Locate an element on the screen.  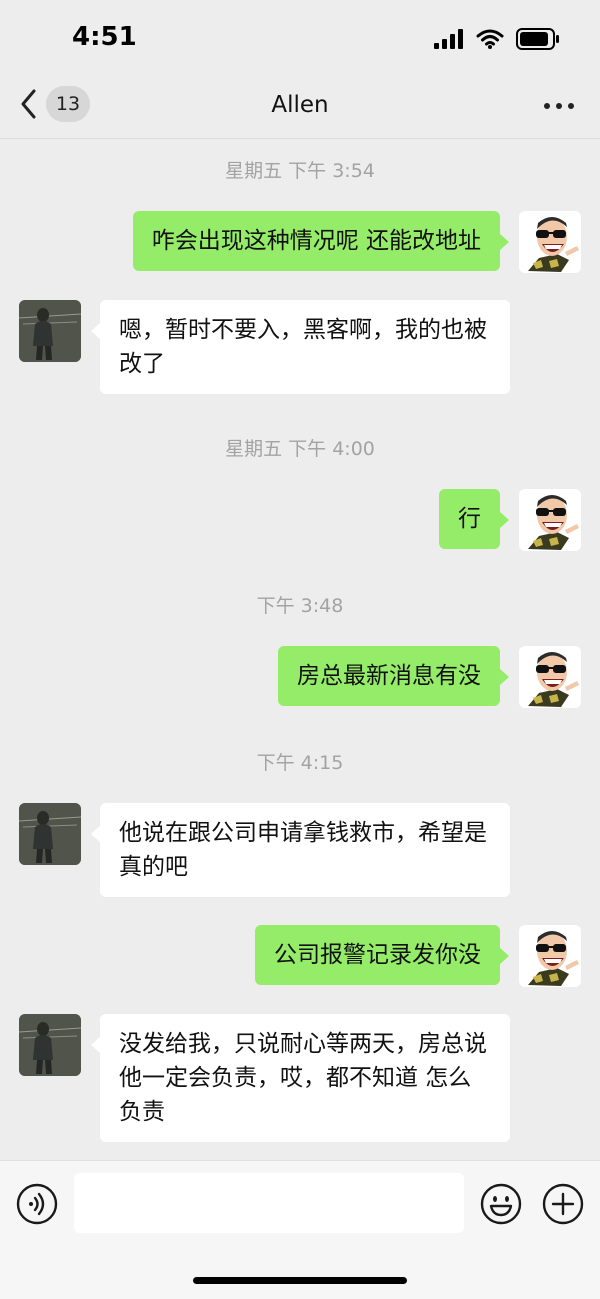
status-icons is located at coordinates (497, 39).